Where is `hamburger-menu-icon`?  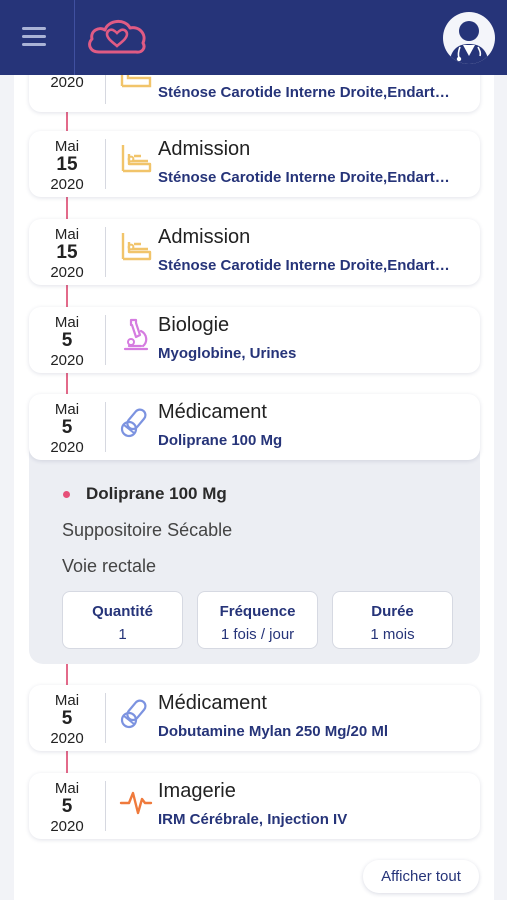 hamburger-menu-icon is located at coordinates (36, 38).